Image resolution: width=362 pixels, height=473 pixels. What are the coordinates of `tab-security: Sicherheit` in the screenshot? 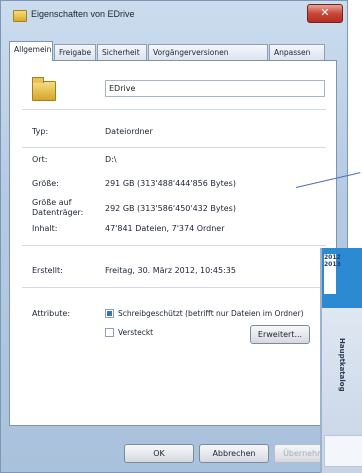 It's located at (122, 52).